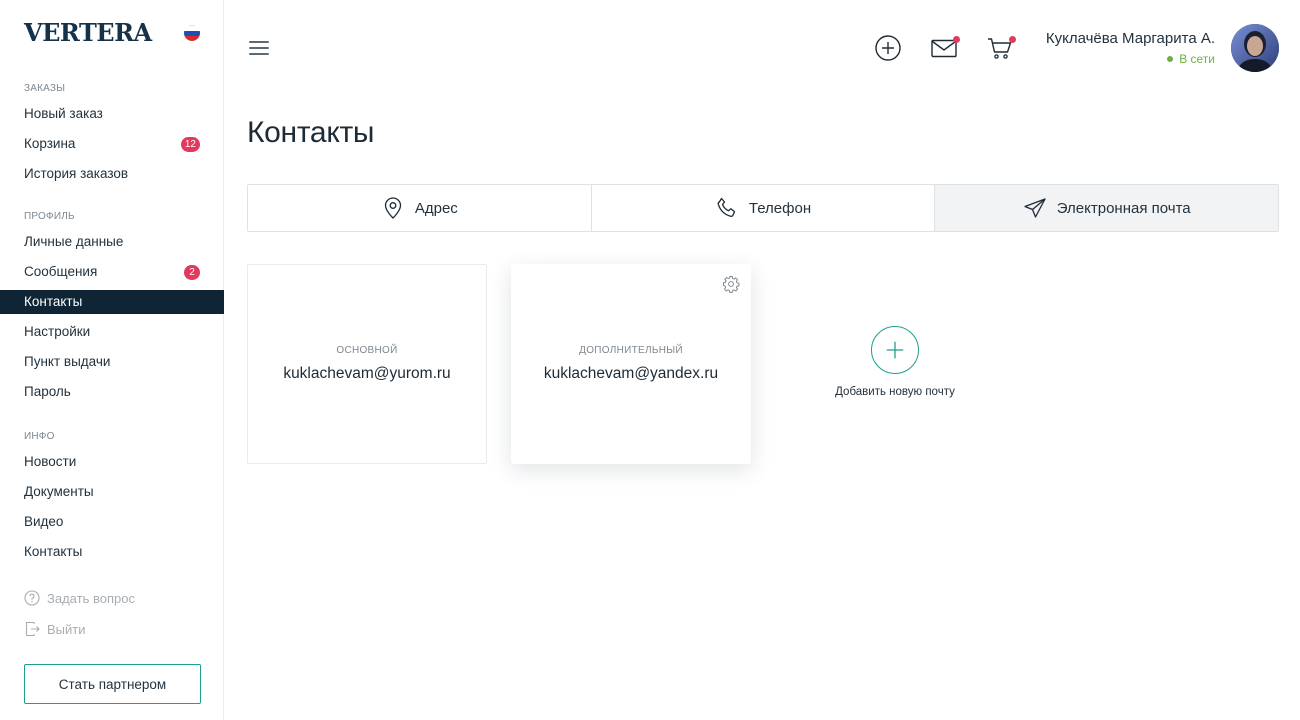  I want to click on sidebar-item-contacts: Контакты, so click(112, 302).